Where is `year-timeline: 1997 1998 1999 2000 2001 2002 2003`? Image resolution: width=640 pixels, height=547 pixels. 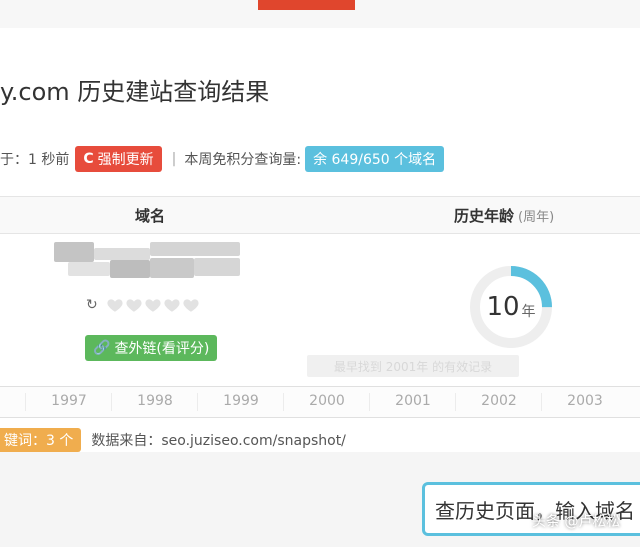
year-timeline: 1997 1998 1999 2000 2001 2002 2003 is located at coordinates (320, 402).